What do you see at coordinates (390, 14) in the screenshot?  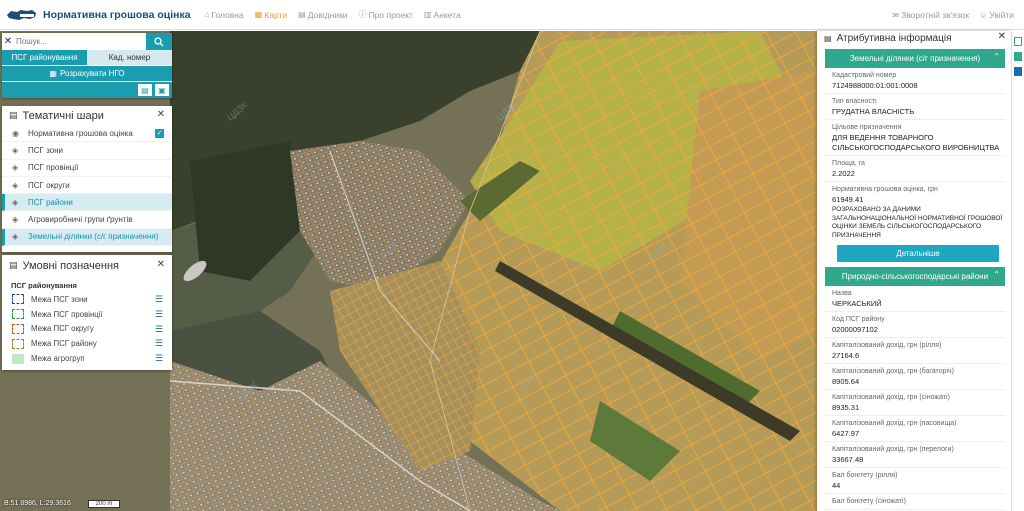 I see `nav-label: Про проект` at bounding box center [390, 14].